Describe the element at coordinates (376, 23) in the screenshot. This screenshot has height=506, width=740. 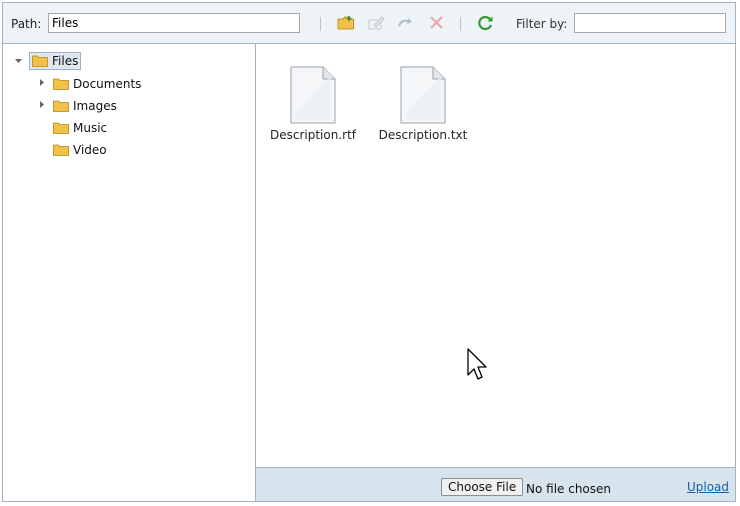
I see `rename-icon` at that location.